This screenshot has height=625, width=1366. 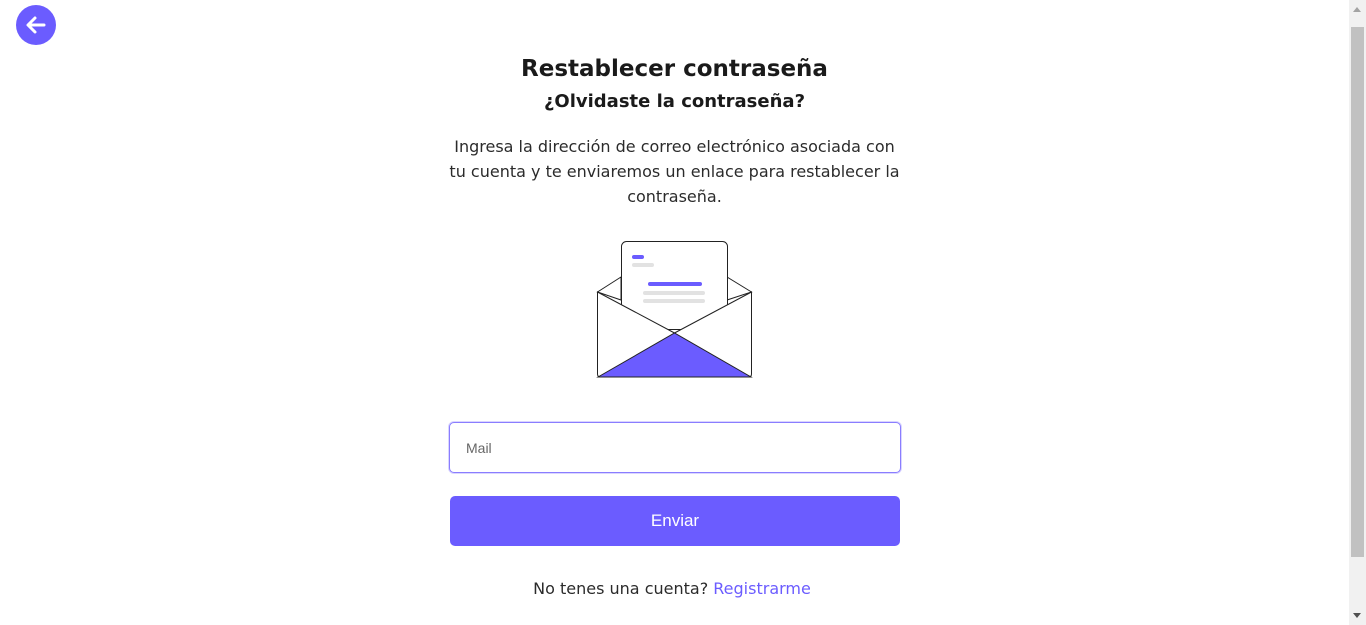 I want to click on scrollbar-thumb, so click(x=1357, y=292).